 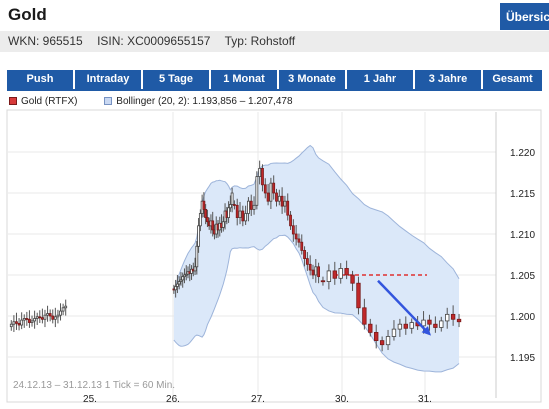 I want to click on x-tick-label: 31., so click(x=425, y=399).